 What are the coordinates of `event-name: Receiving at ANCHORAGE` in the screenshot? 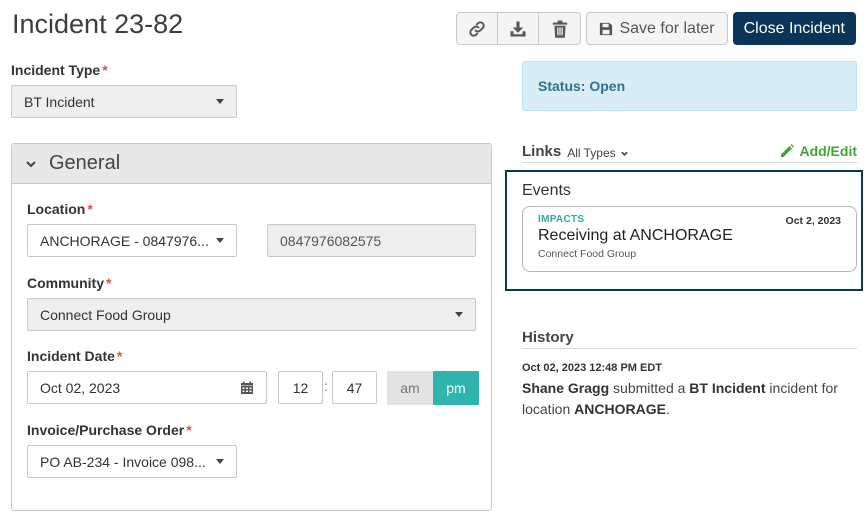 It's located at (635, 235).